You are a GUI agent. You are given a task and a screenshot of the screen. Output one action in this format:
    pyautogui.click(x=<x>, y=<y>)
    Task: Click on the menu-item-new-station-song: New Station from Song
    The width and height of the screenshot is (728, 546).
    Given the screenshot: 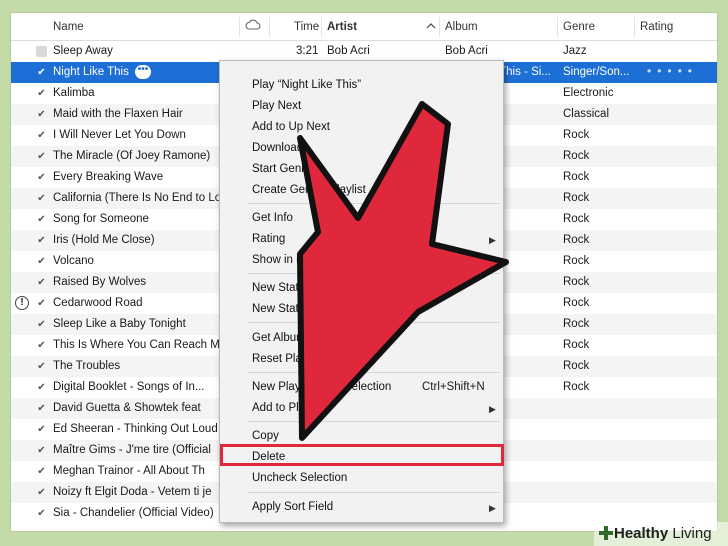 What is the action you would take?
    pyautogui.click(x=311, y=309)
    